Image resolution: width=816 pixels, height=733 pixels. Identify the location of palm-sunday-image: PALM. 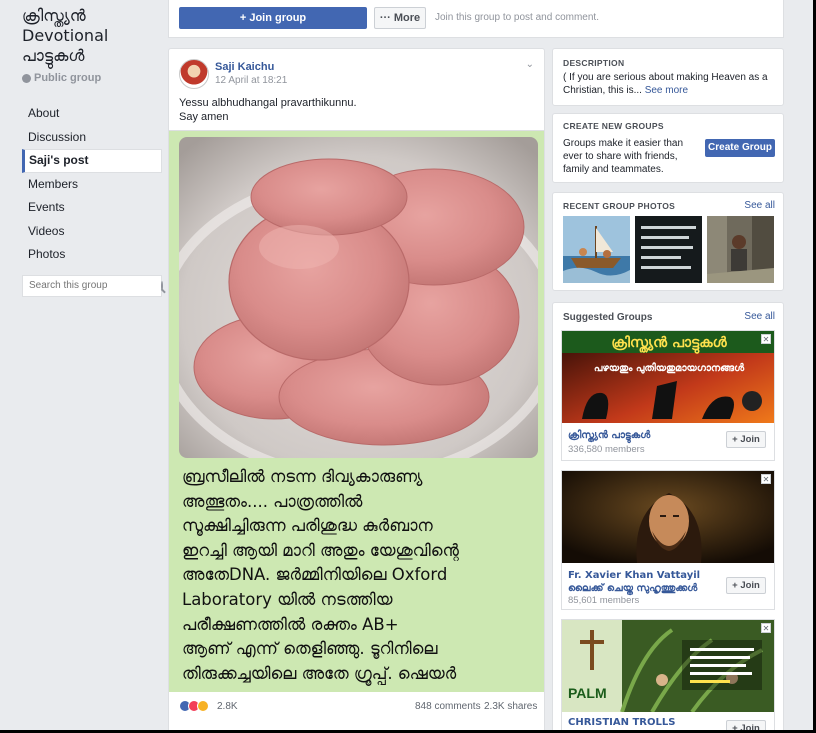
(668, 666).